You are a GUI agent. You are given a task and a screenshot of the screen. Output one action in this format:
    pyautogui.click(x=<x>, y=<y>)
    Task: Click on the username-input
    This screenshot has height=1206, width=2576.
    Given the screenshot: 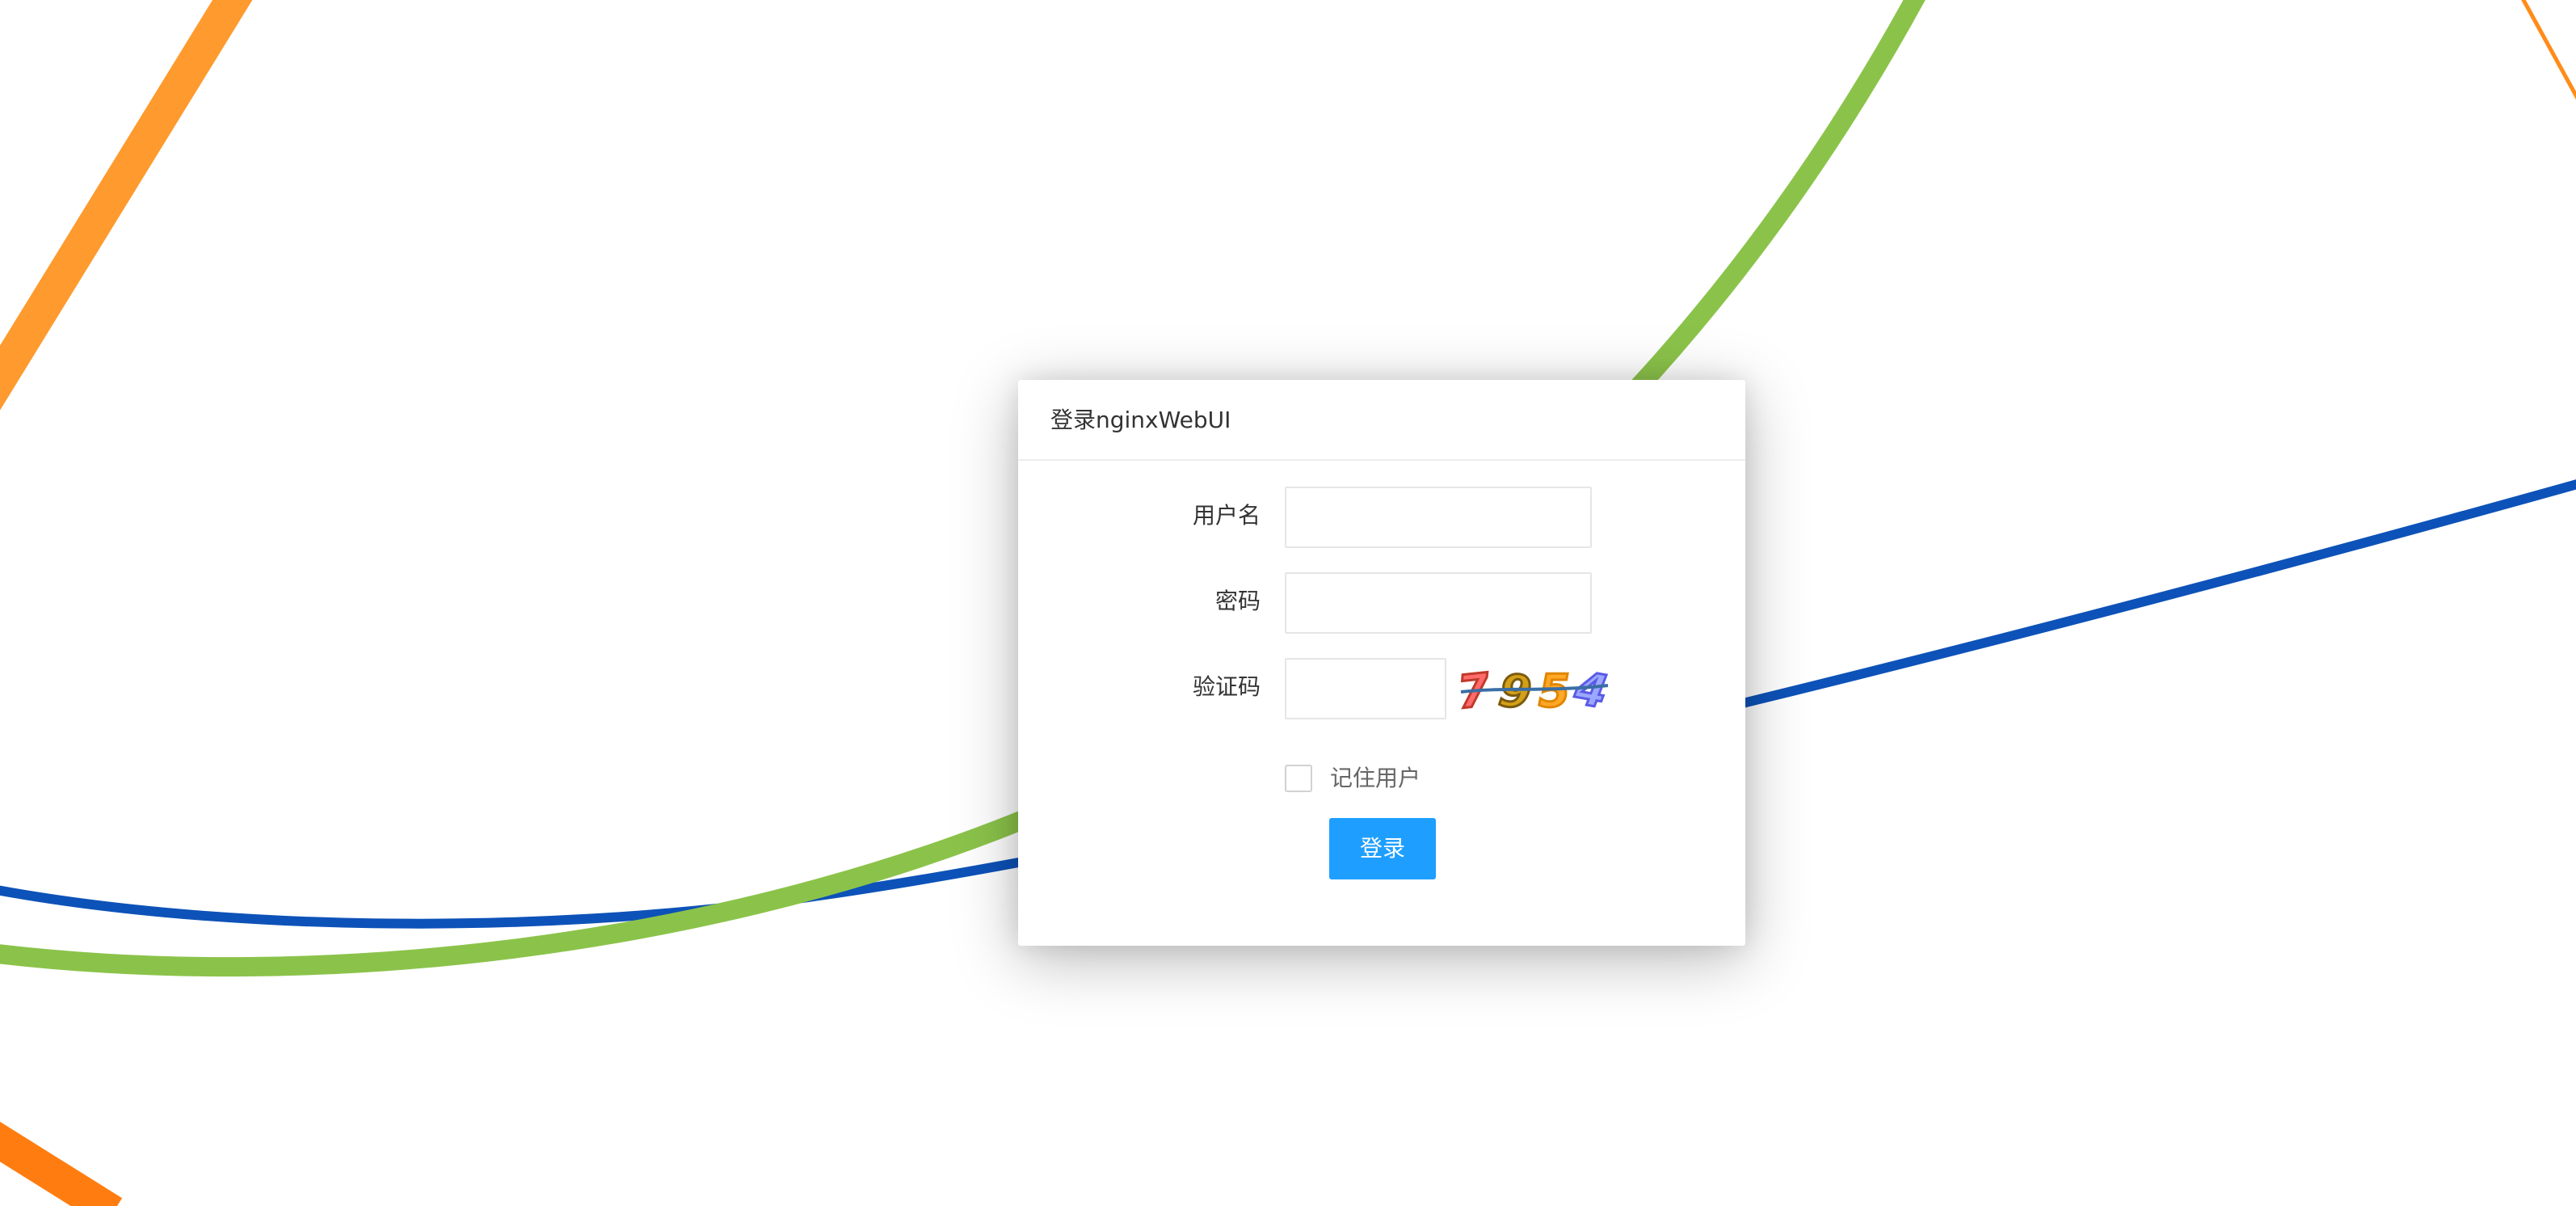 What is the action you would take?
    pyautogui.click(x=1438, y=517)
    